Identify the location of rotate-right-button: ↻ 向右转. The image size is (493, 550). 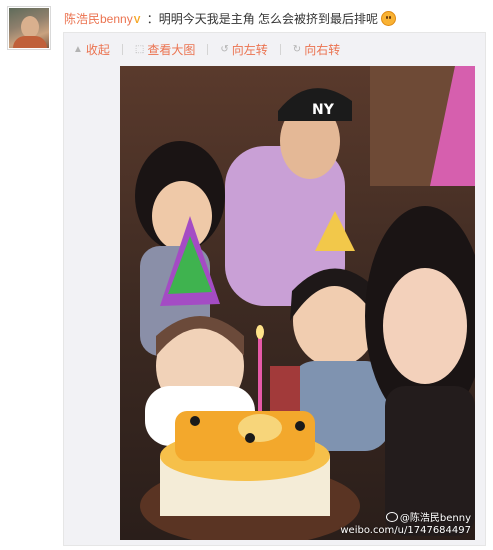
(316, 49).